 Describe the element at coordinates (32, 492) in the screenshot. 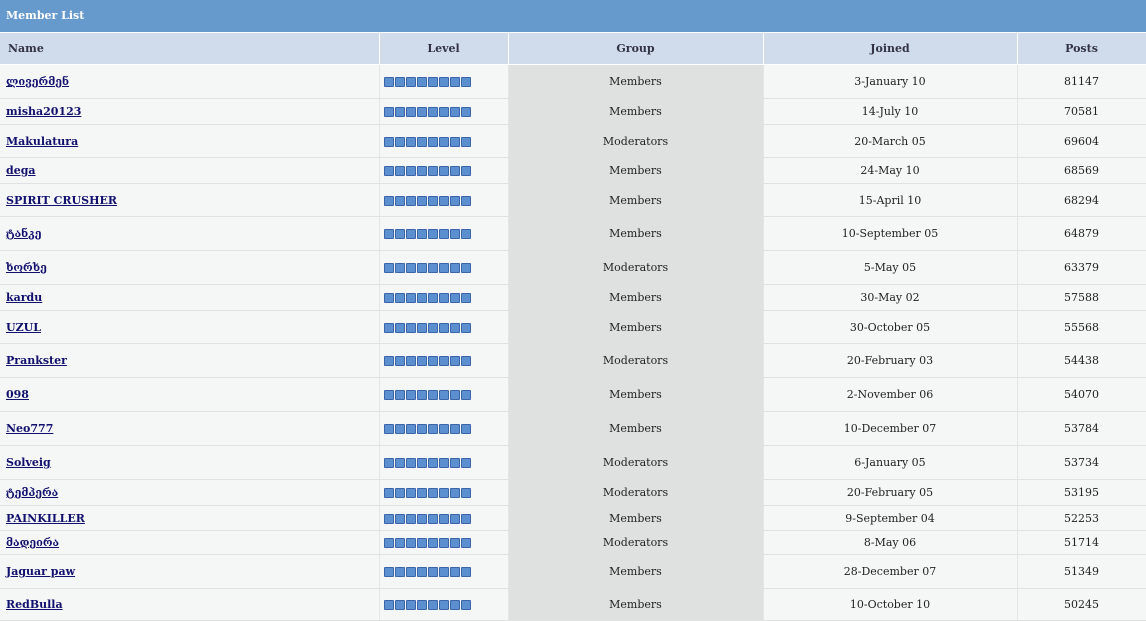

I see `member-link: ტემპერა` at that location.